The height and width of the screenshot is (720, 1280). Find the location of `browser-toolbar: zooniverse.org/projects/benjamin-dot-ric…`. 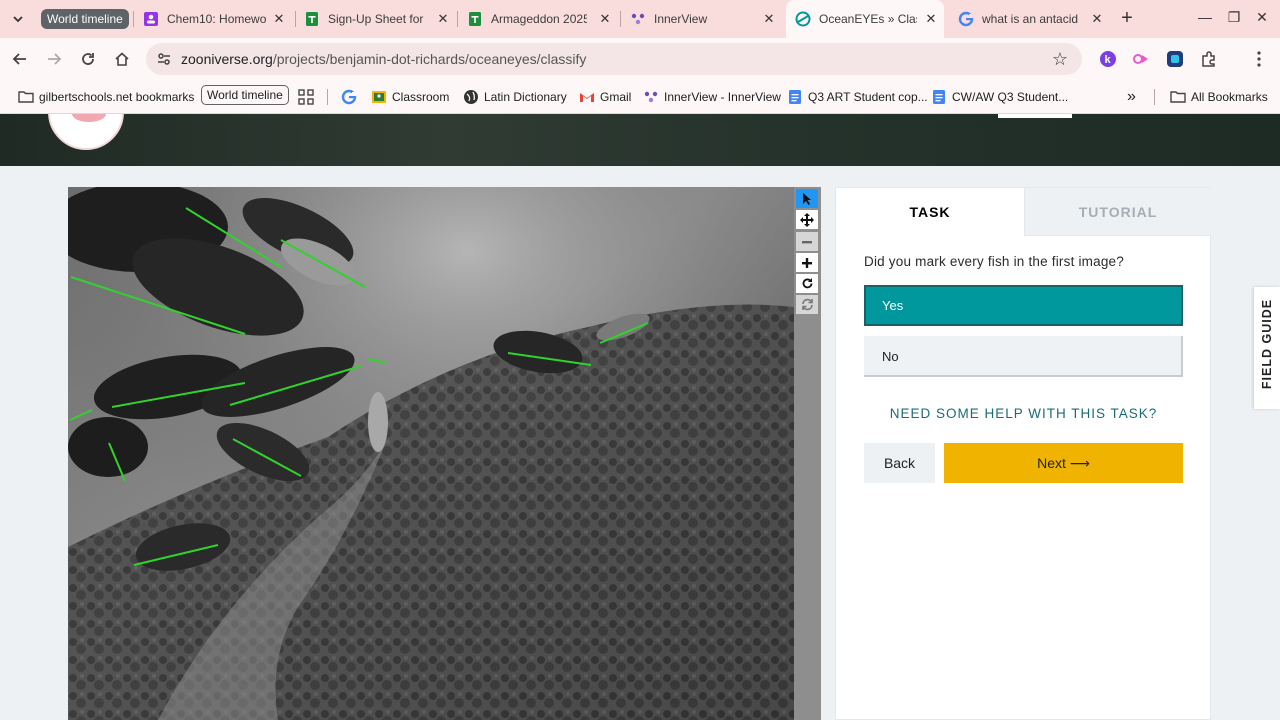

browser-toolbar: zooniverse.org/projects/benjamin-dot-ric… is located at coordinates (640, 59).